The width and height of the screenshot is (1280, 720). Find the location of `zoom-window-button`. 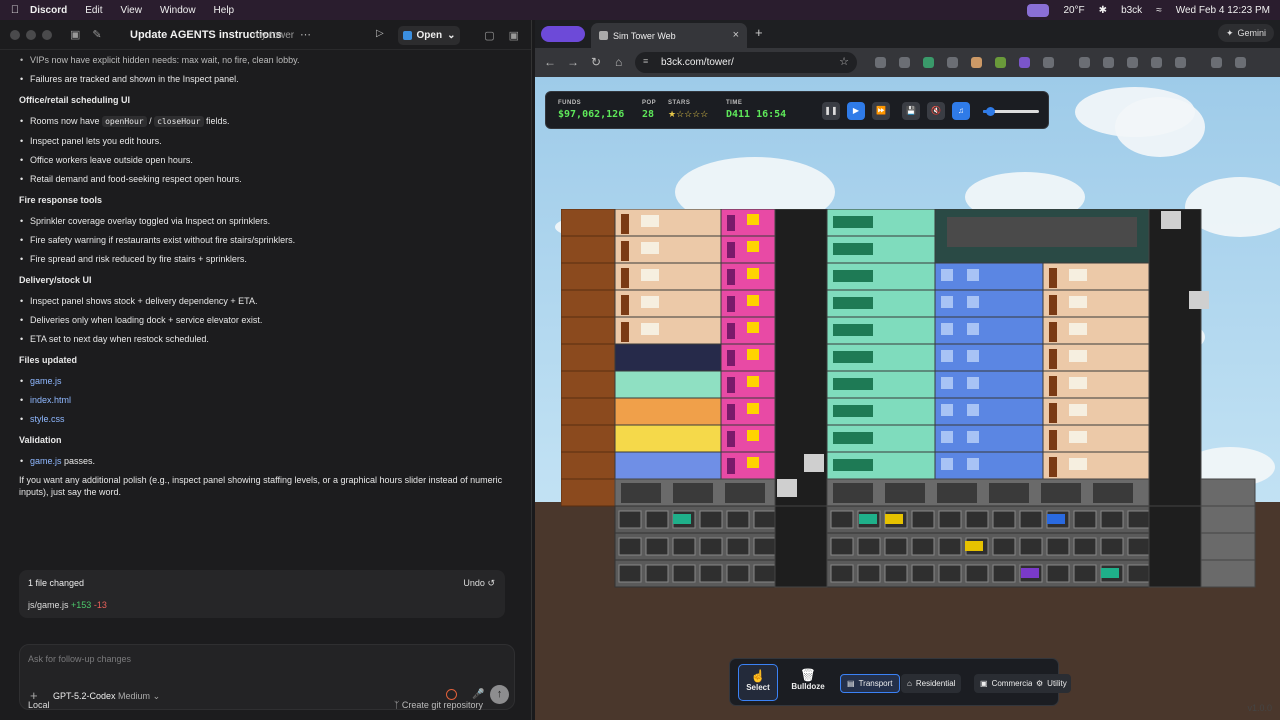

zoom-window-button is located at coordinates (47, 34).